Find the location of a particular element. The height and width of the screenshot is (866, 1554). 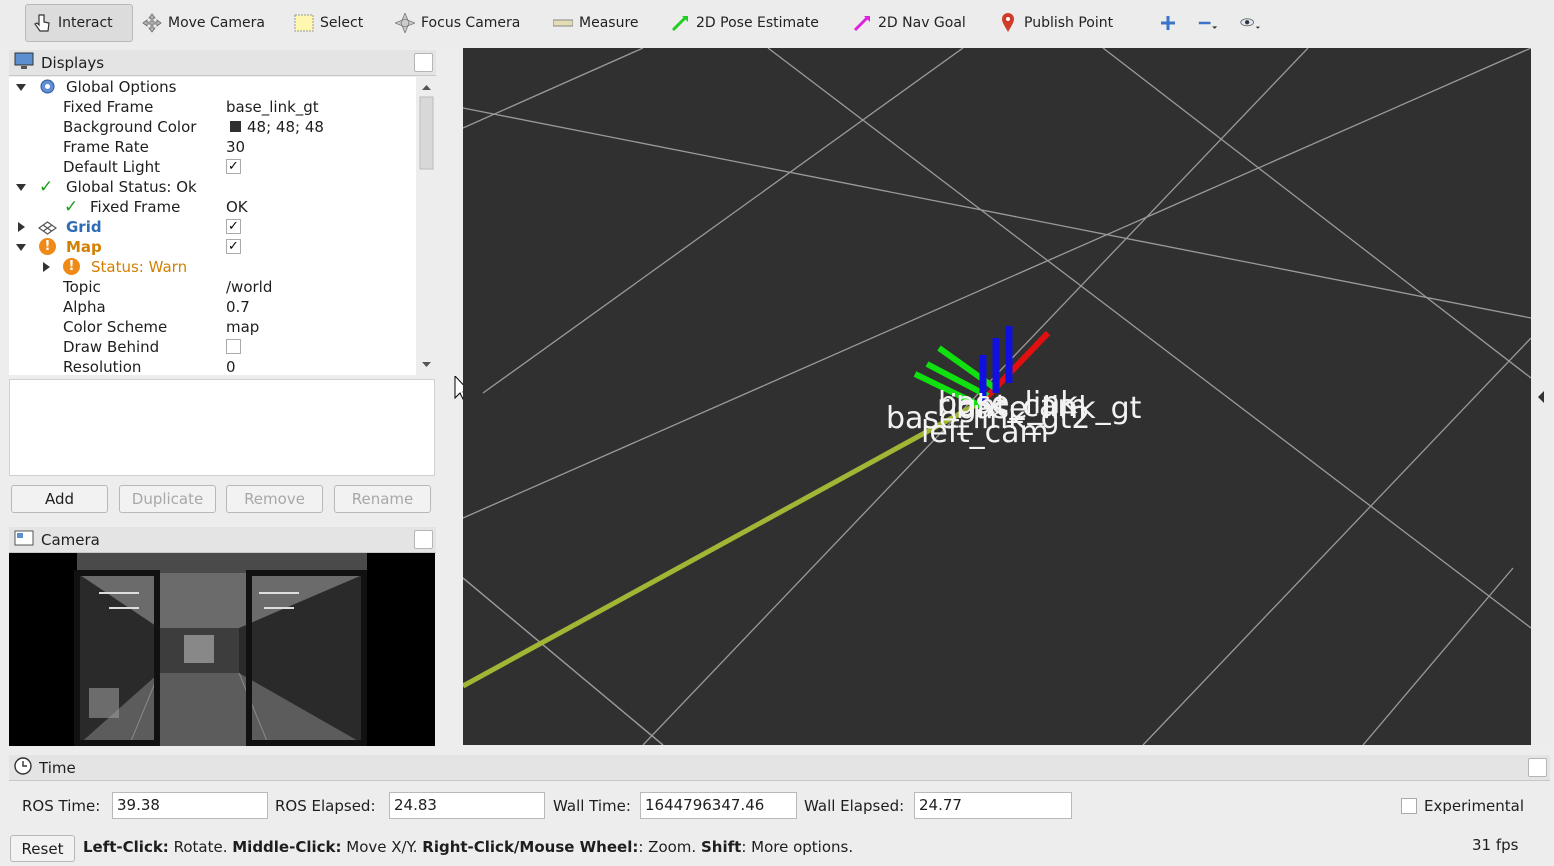

wall-elapsed-label: Wall Elapsed: is located at coordinates (854, 806).